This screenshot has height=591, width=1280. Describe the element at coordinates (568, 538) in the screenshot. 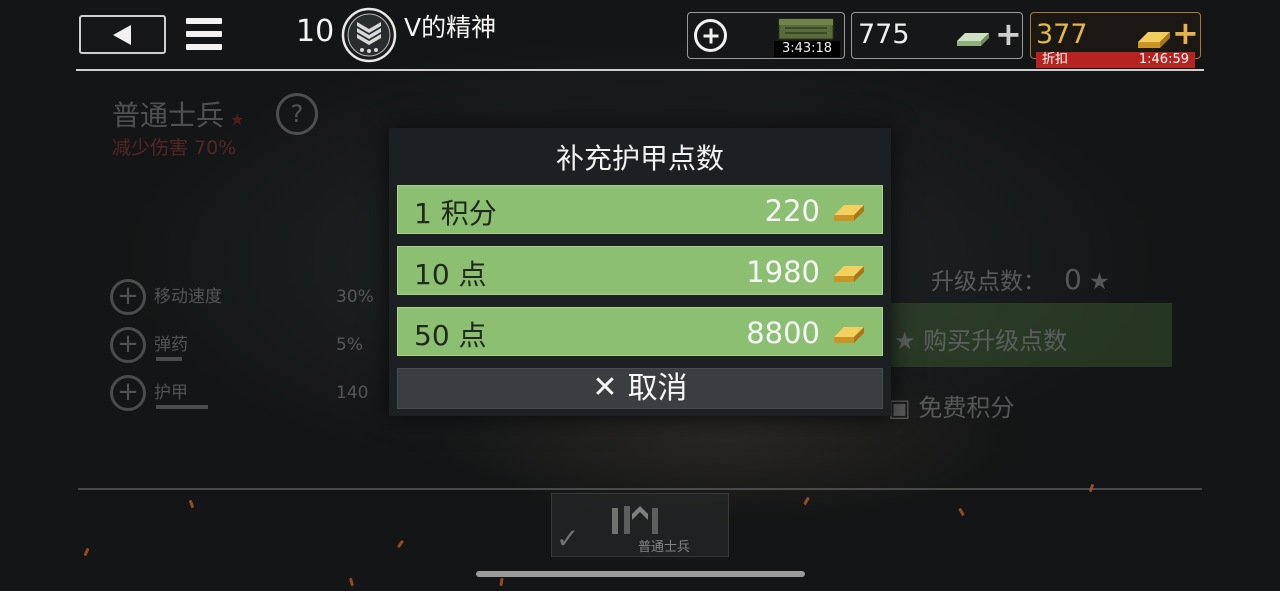

I see `check-icon: ✓` at that location.